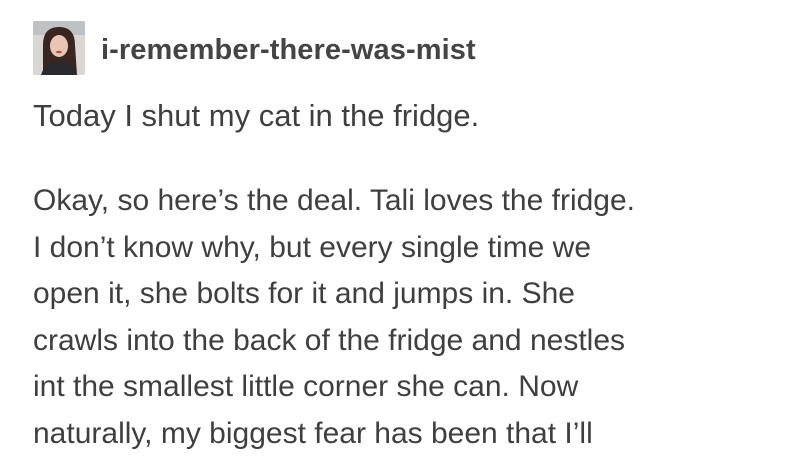 The width and height of the screenshot is (800, 457). I want to click on user-avatar-icon, so click(59, 48).